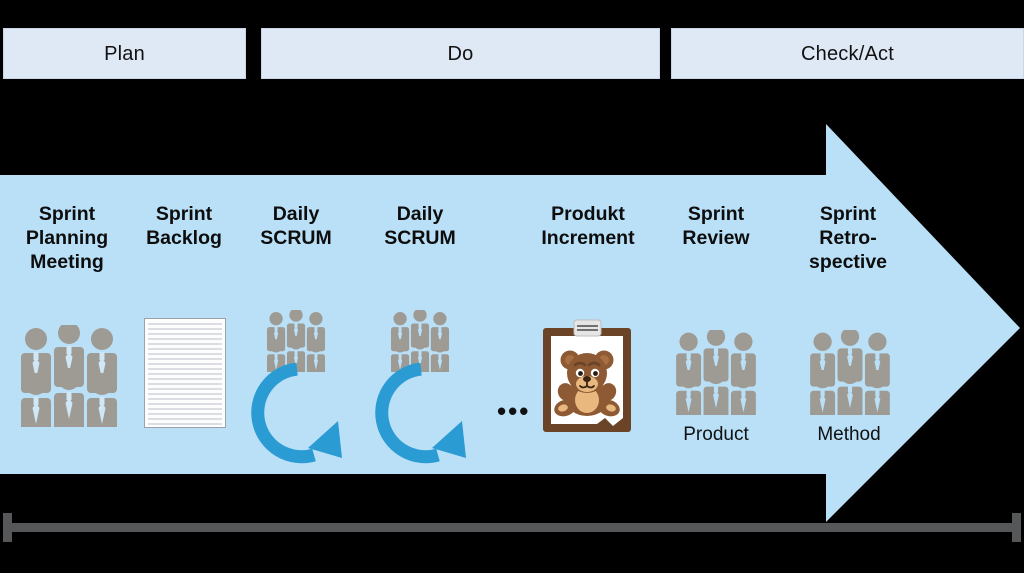  I want to click on sprint-review-sublabel: Product, so click(716, 434).